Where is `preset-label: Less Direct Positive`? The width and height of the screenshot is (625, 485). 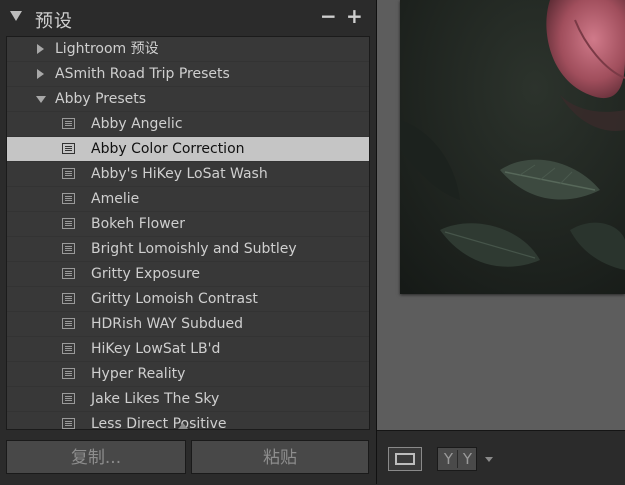 preset-label: Less Direct Positive is located at coordinates (159, 423).